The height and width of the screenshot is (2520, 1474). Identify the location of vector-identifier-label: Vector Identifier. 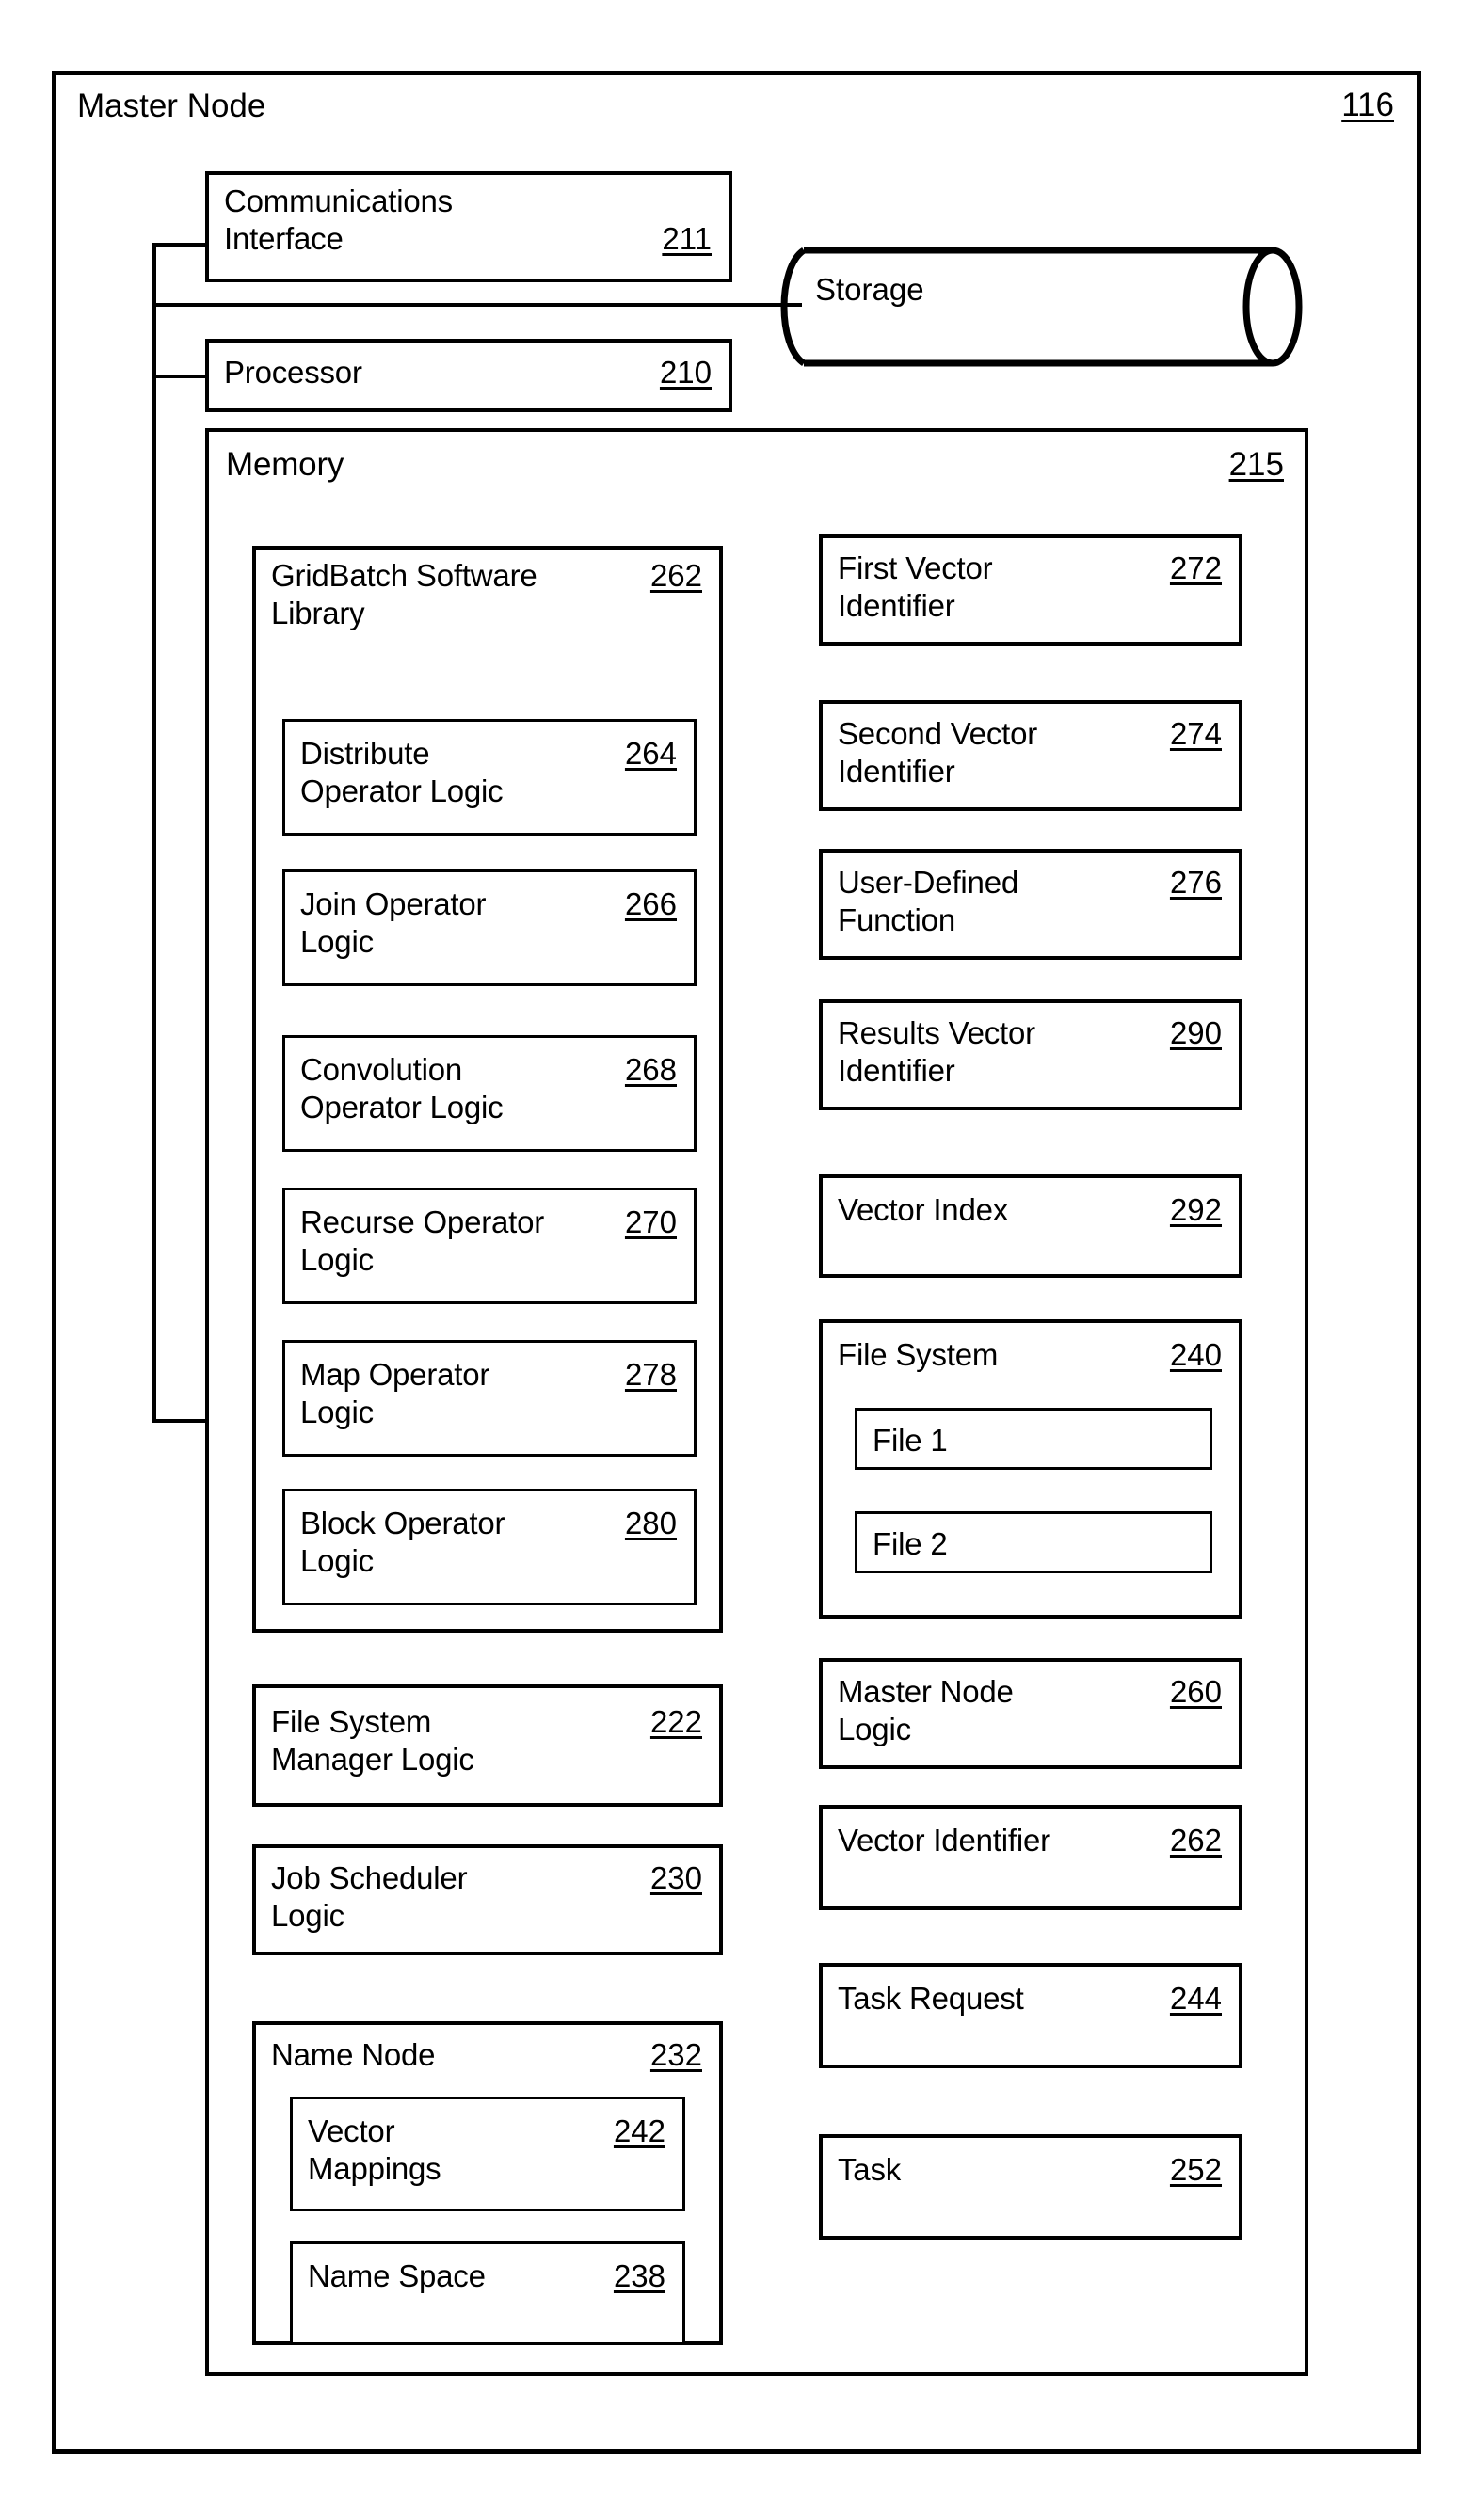
(944, 1840).